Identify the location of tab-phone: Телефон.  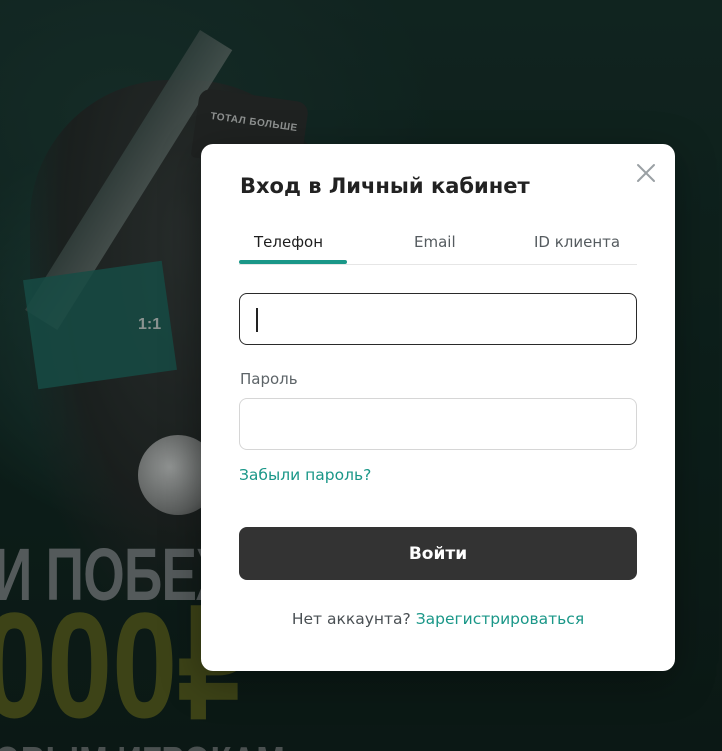
(288, 242).